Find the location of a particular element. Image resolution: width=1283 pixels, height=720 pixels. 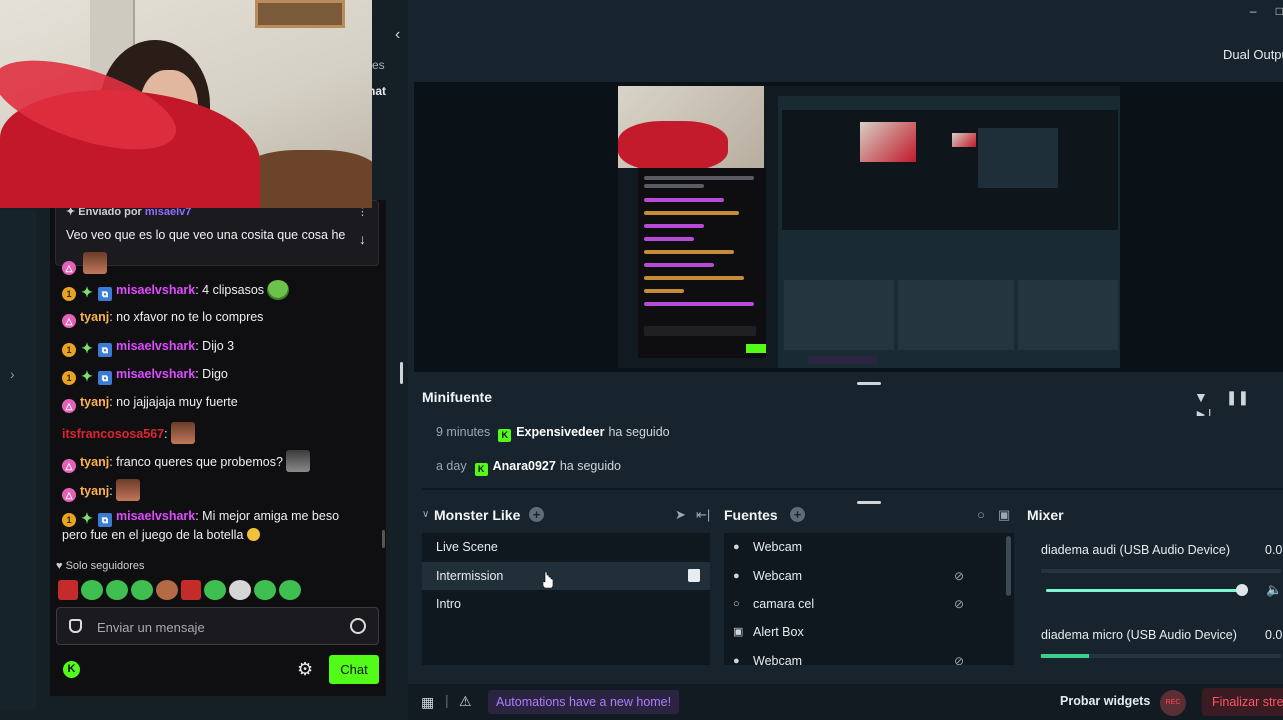

add-scene-icon: + is located at coordinates (536, 514).